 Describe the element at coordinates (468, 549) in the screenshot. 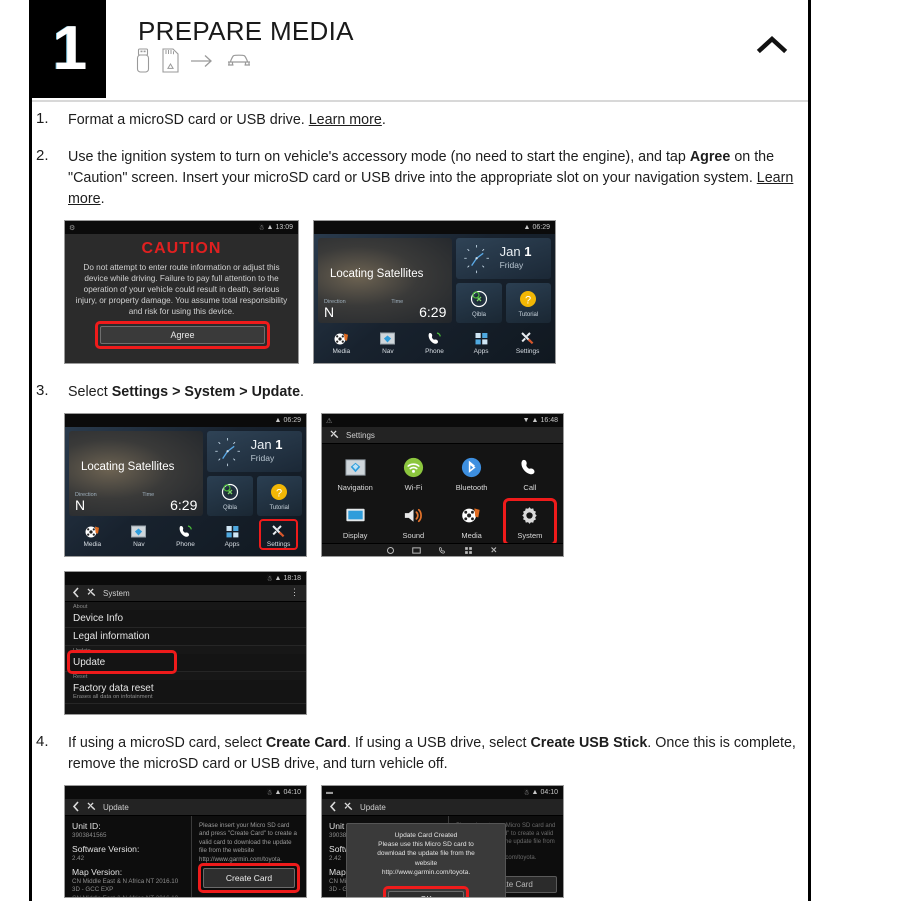

I see `dock-apps-icon` at that location.